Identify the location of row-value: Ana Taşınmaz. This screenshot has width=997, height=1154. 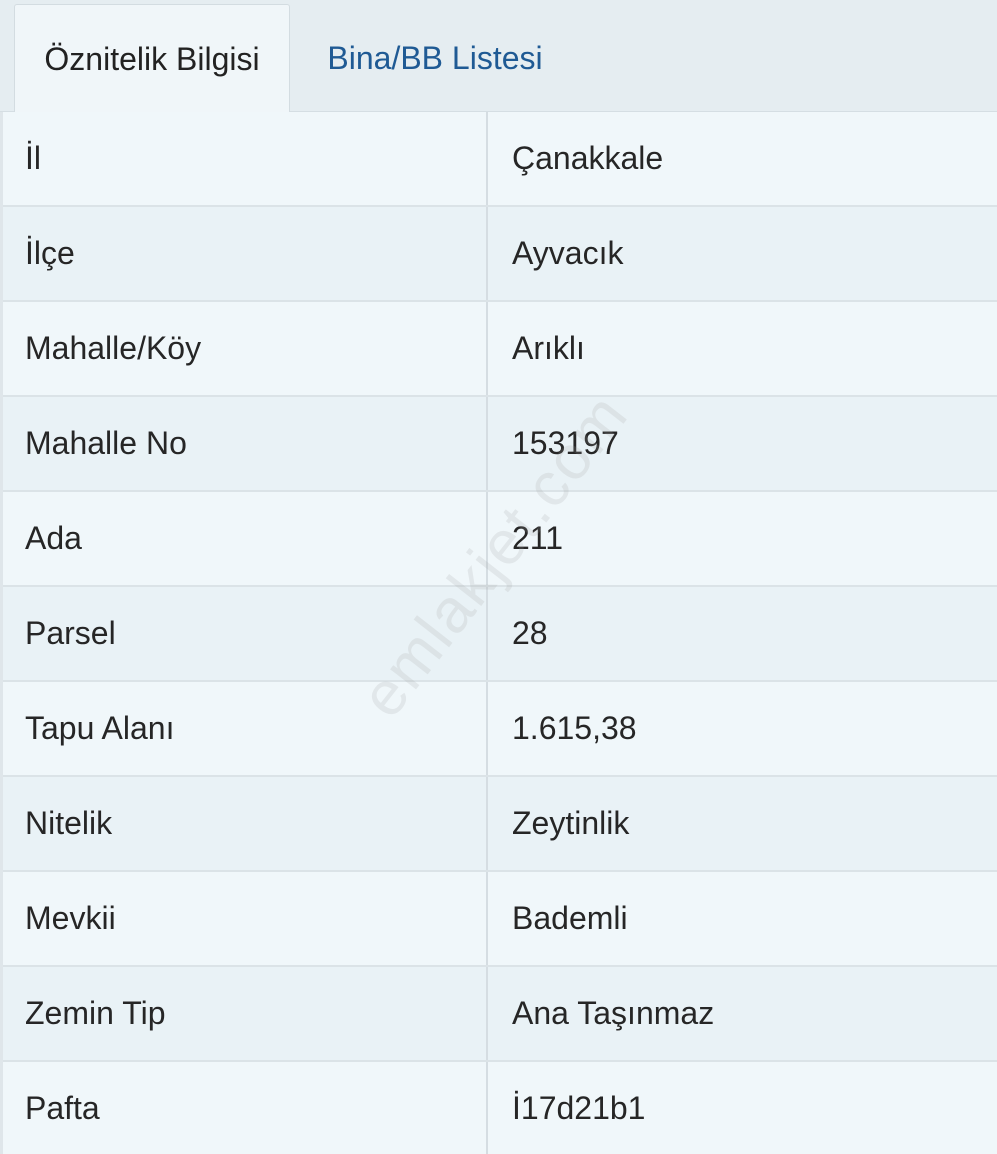
(613, 1013).